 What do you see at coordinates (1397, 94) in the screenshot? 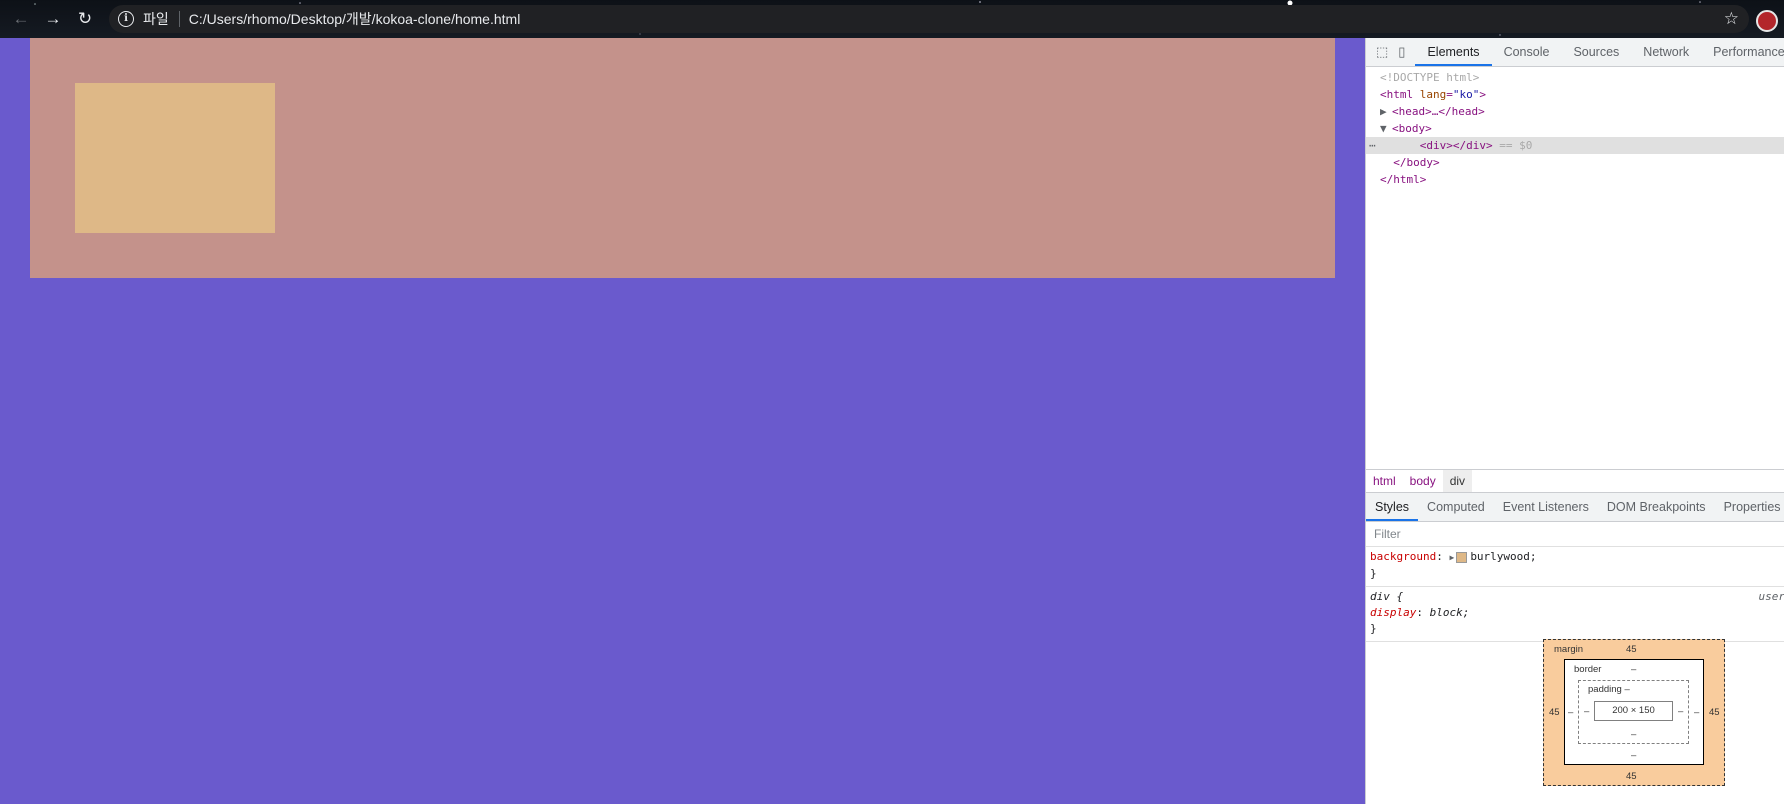
I see `html-open-tag: <html` at bounding box center [1397, 94].